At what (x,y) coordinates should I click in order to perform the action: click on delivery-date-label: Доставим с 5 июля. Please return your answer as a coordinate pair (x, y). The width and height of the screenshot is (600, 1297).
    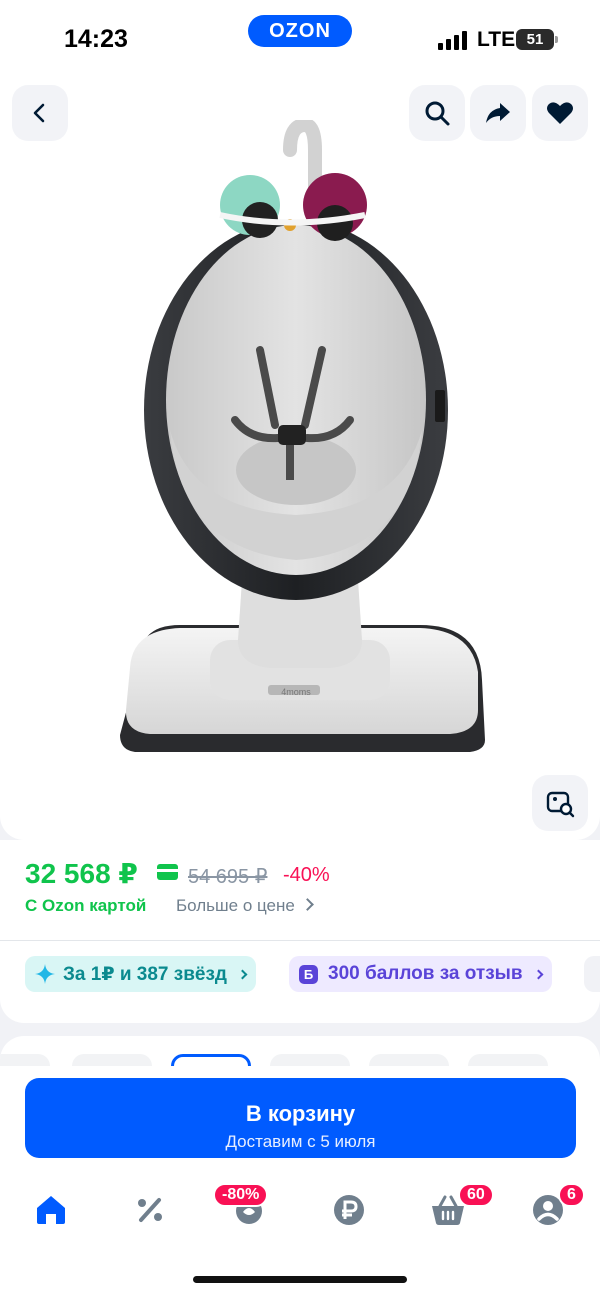
    Looking at the image, I should click on (300, 1141).